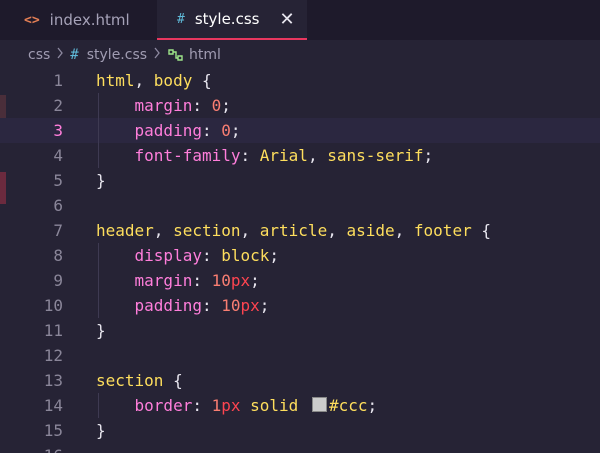 This screenshot has height=453, width=600. Describe the element at coordinates (207, 230) in the screenshot. I see `code-token: section` at that location.